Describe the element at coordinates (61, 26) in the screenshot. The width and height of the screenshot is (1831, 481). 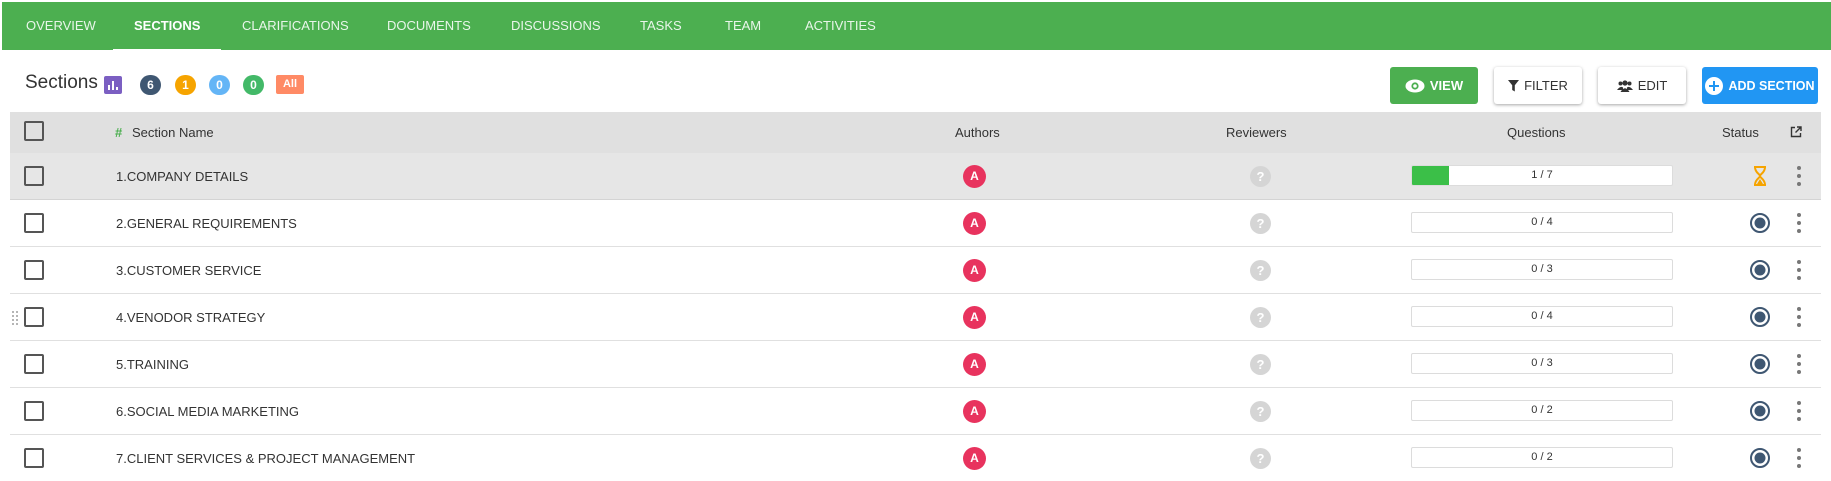
I see `tab-overview: Overview` at that location.